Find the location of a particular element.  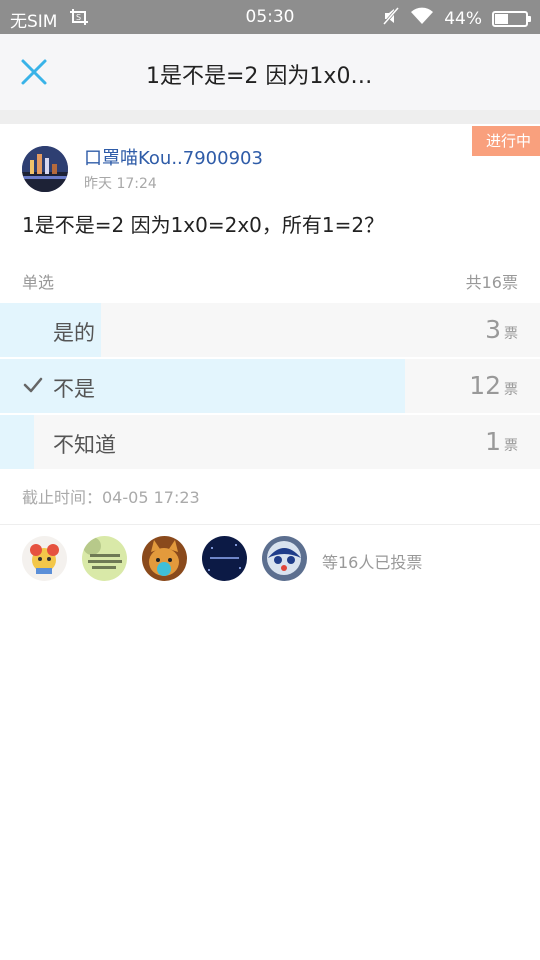

post-time: 昨天 17:24 is located at coordinates (120, 184).